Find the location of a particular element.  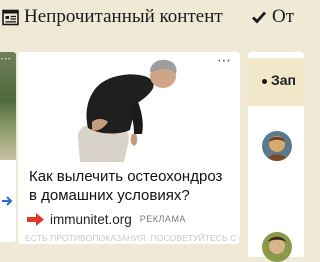

previous-card: ⋯ is located at coordinates (8, 147).